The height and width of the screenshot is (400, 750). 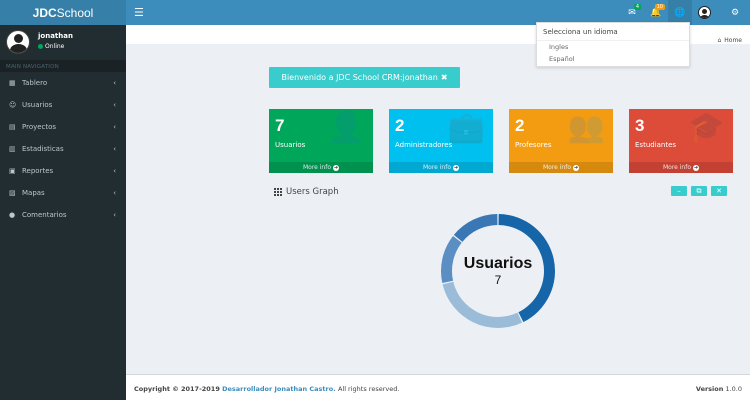 What do you see at coordinates (586, 127) in the screenshot?
I see `users-group-icon: 👥` at bounding box center [586, 127].